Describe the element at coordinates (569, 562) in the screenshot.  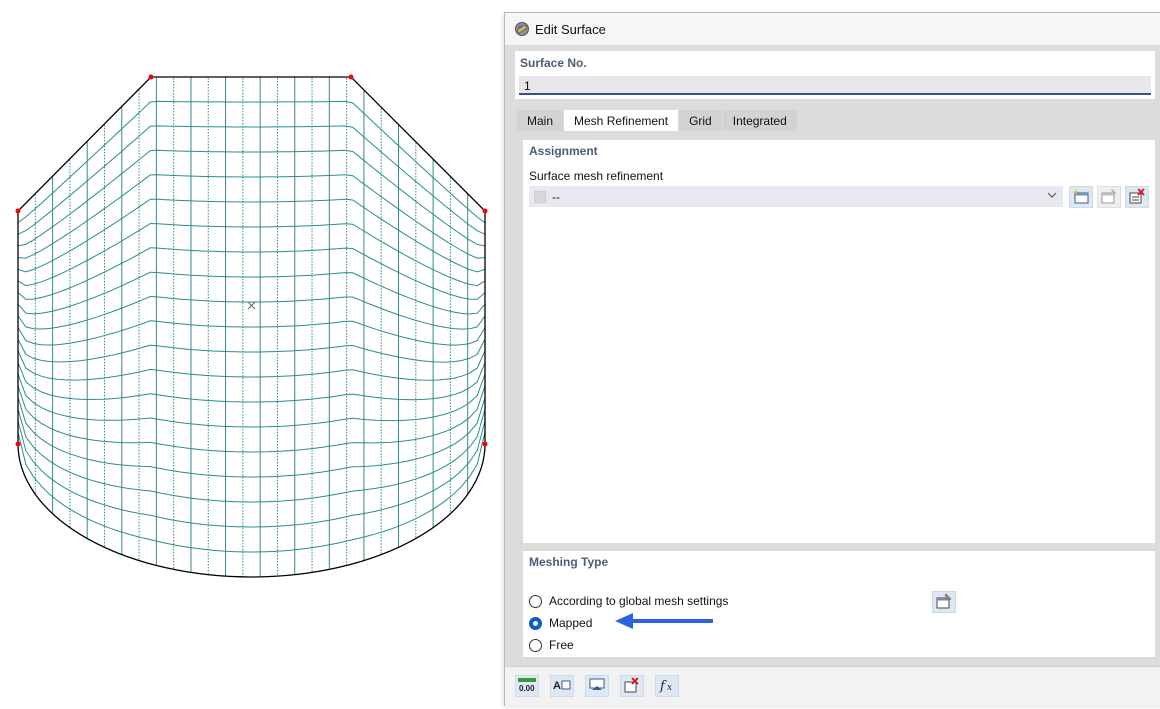
I see `meshing-type-title: Meshing Type` at that location.